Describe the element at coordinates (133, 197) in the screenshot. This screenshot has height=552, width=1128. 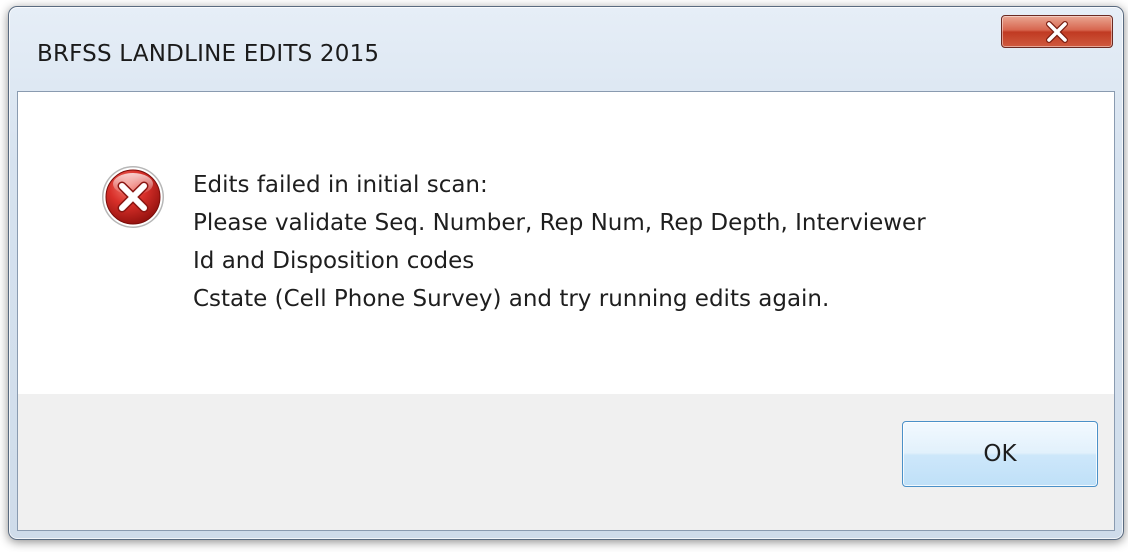
I see `error-icon` at that location.